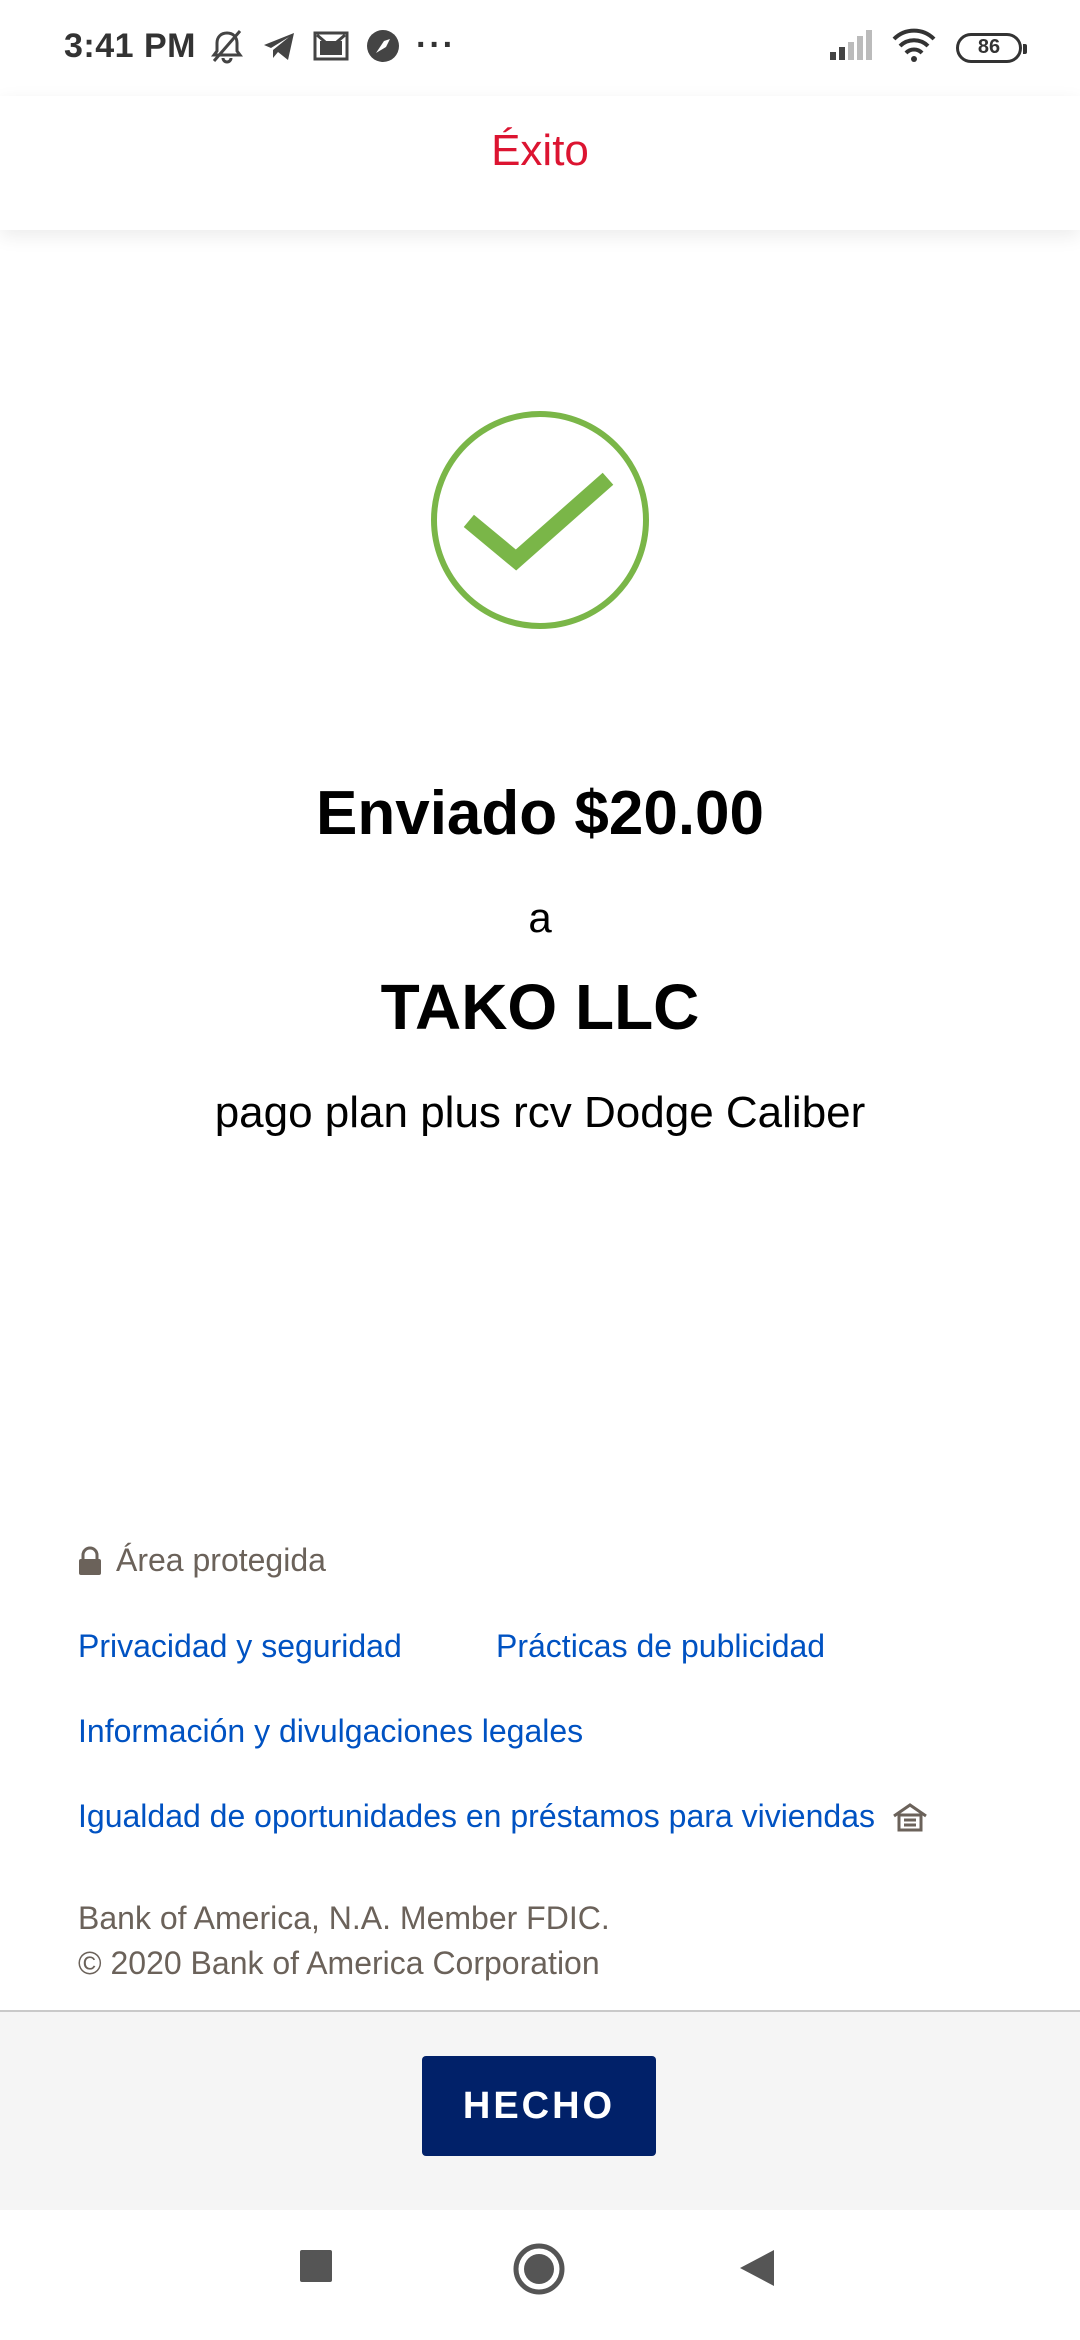 The image size is (1080, 2340). I want to click on signal-icon, so click(851, 47).